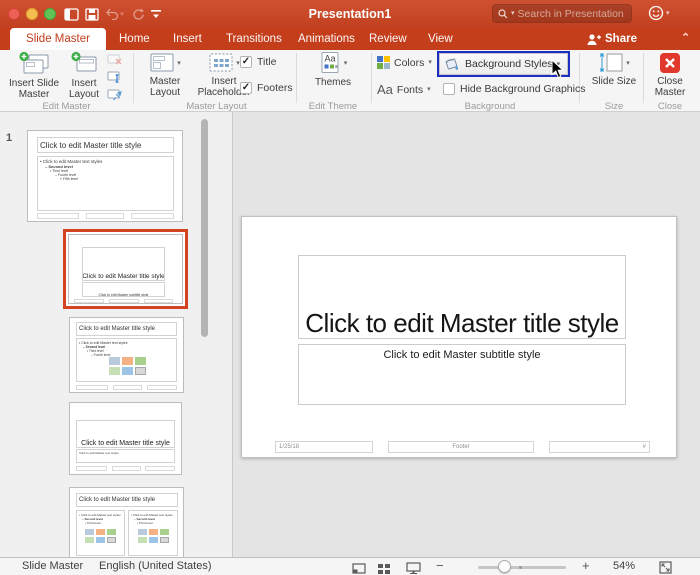 This screenshot has height=575, width=700. Describe the element at coordinates (388, 39) in the screenshot. I see `tab-review: Review` at that location.